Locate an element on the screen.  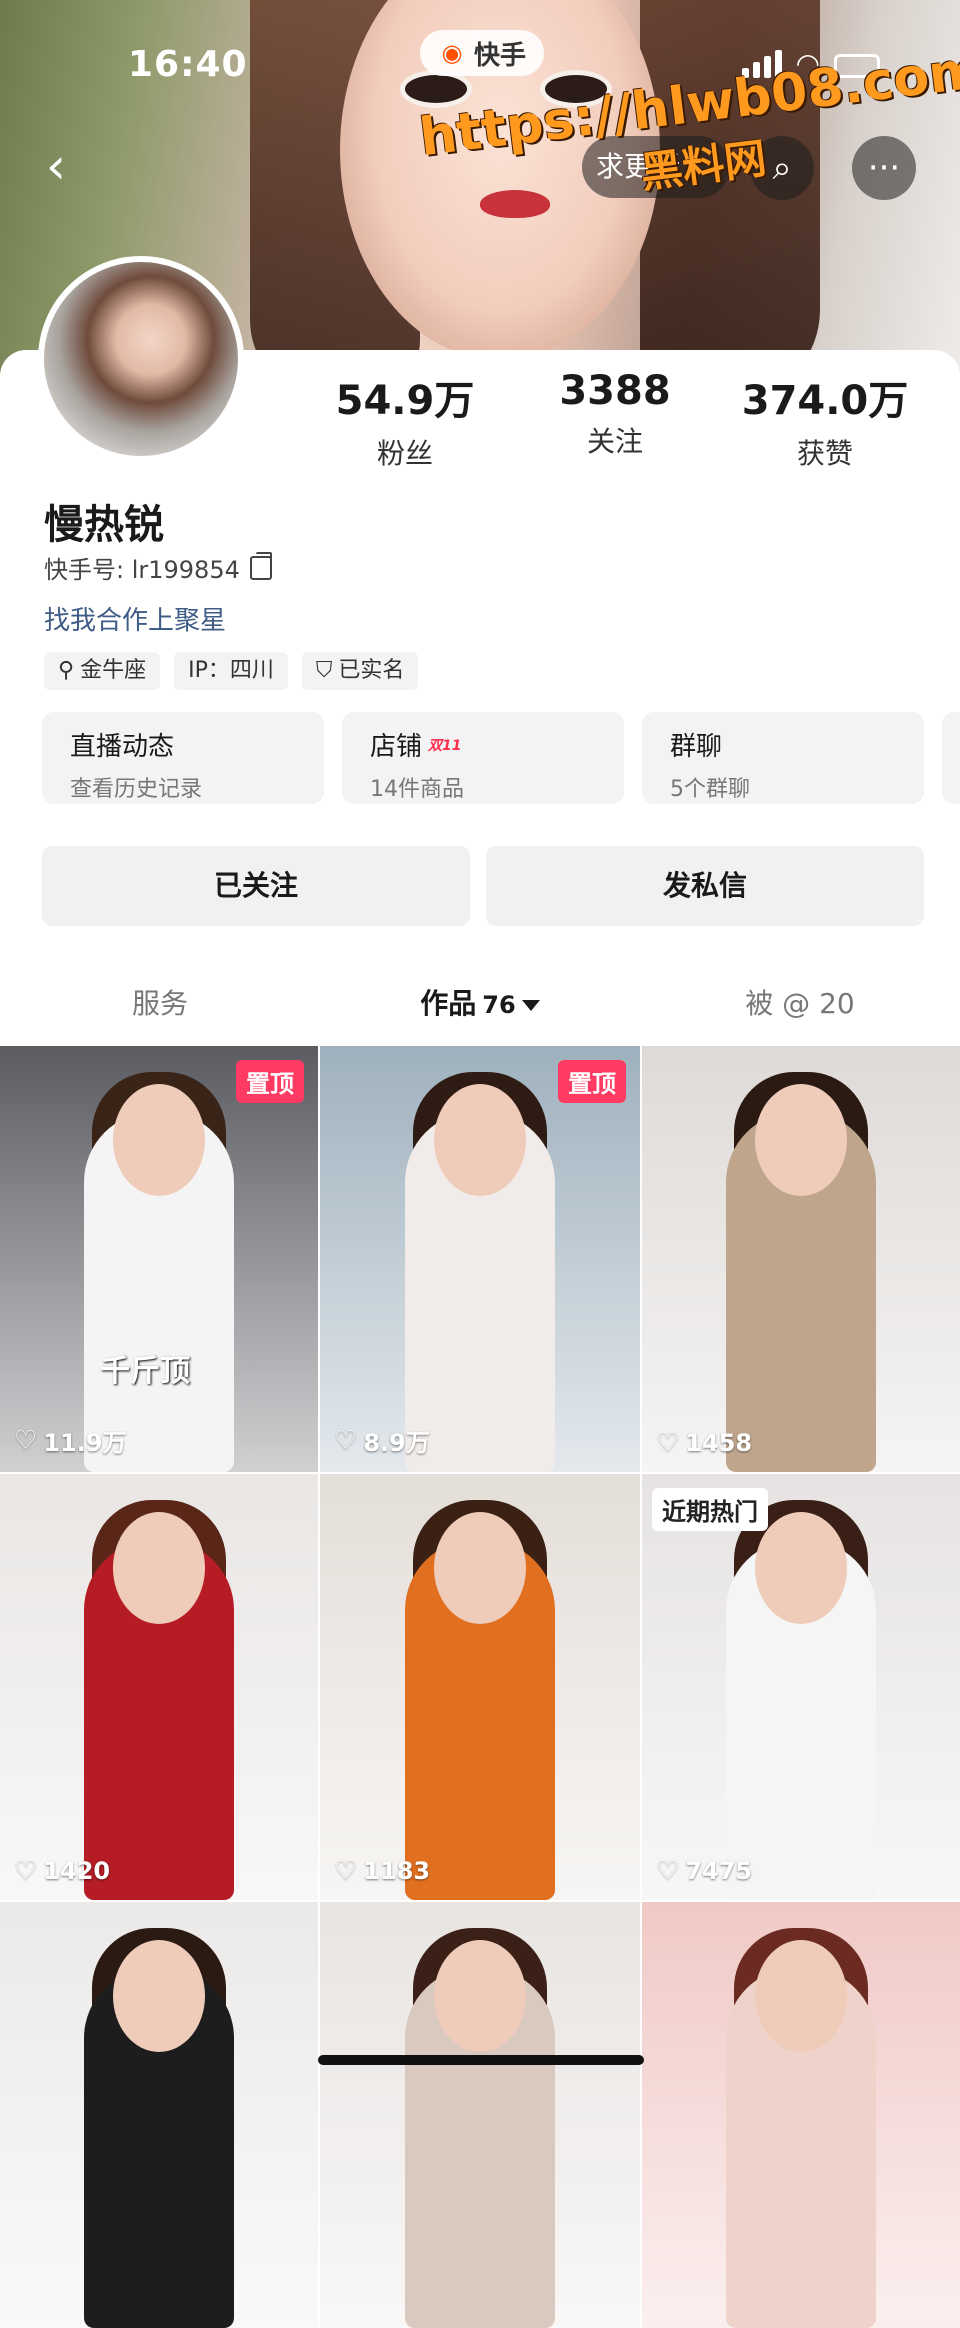
tile-live-history: 直播动态 查看历史记录 is located at coordinates (183, 758).